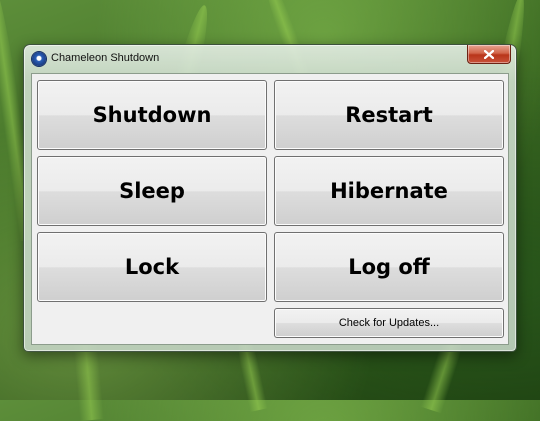  I want to click on lock-button: Lock, so click(152, 267).